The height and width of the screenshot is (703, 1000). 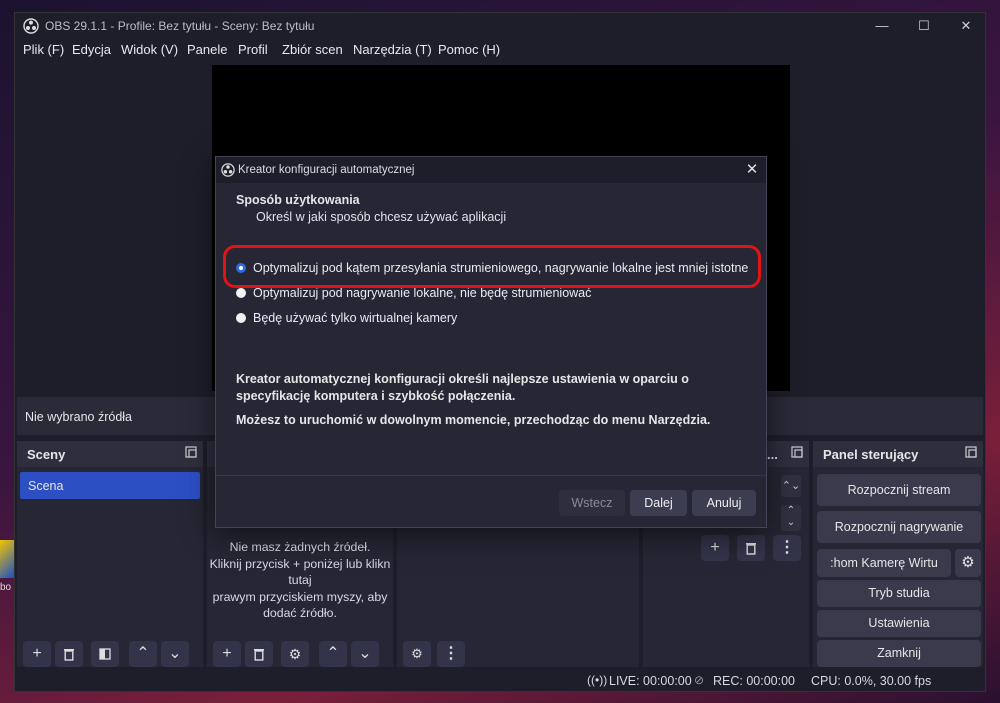 What do you see at coordinates (658, 503) in the screenshot?
I see `next-button: Dalej` at bounding box center [658, 503].